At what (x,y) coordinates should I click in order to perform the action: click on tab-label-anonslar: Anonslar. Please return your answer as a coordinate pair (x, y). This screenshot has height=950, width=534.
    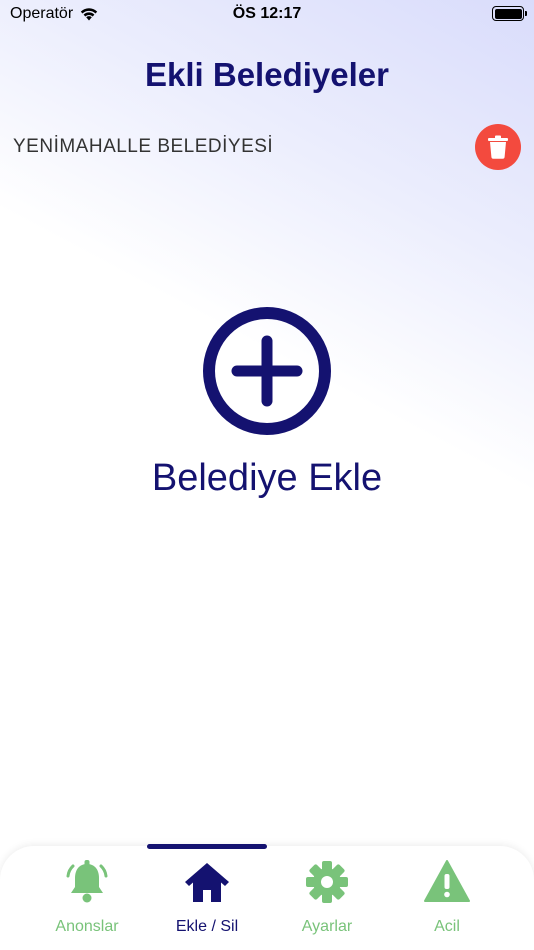
    Looking at the image, I should click on (87, 926).